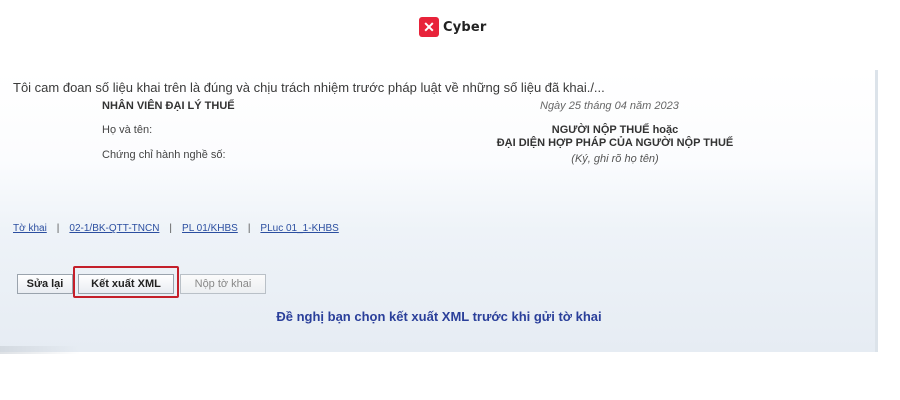 The height and width of the screenshot is (400, 900). I want to click on name-label: Họ và tên:, so click(127, 130).